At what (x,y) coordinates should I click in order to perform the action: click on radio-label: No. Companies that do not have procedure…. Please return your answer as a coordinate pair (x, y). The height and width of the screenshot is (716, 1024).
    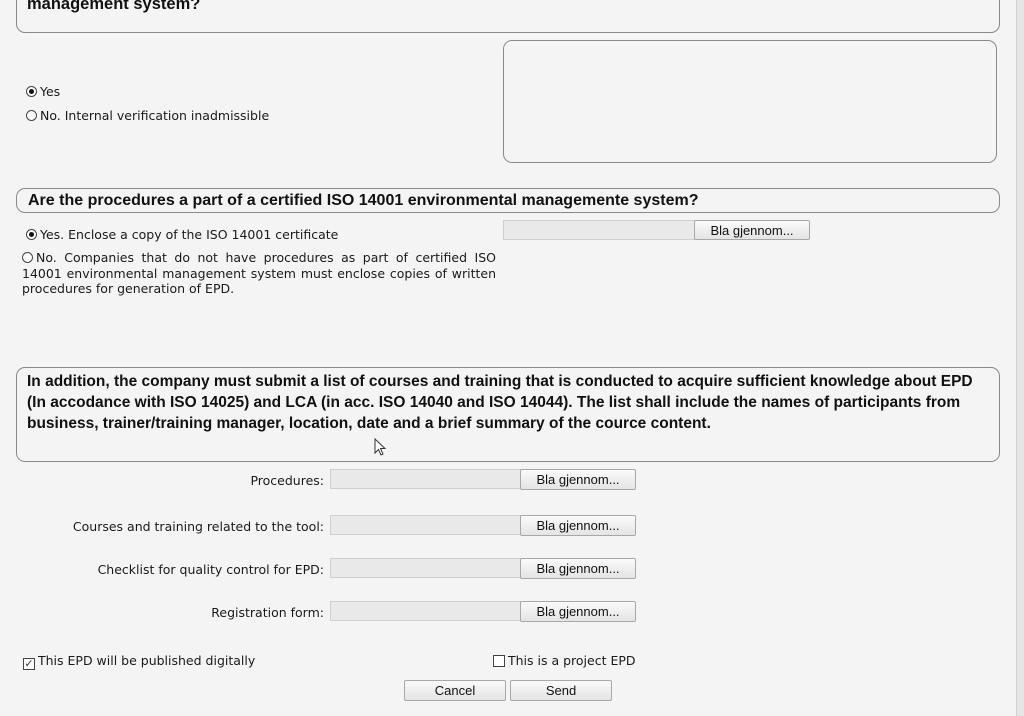
    Looking at the image, I should click on (259, 273).